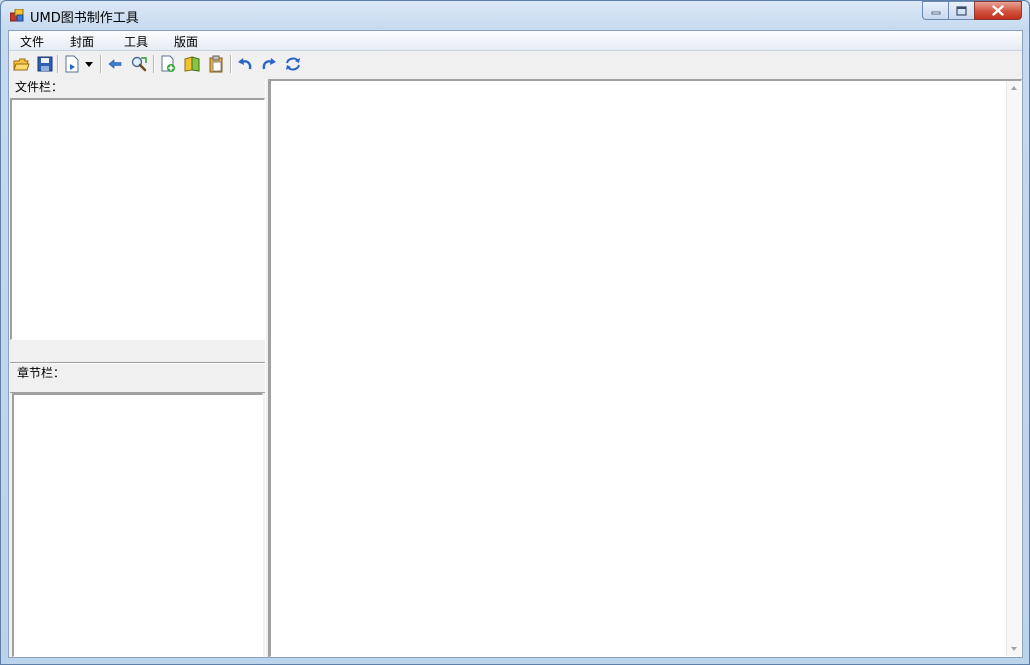 The height and width of the screenshot is (665, 1030). What do you see at coordinates (293, 64) in the screenshot?
I see `refresh-icon` at bounding box center [293, 64].